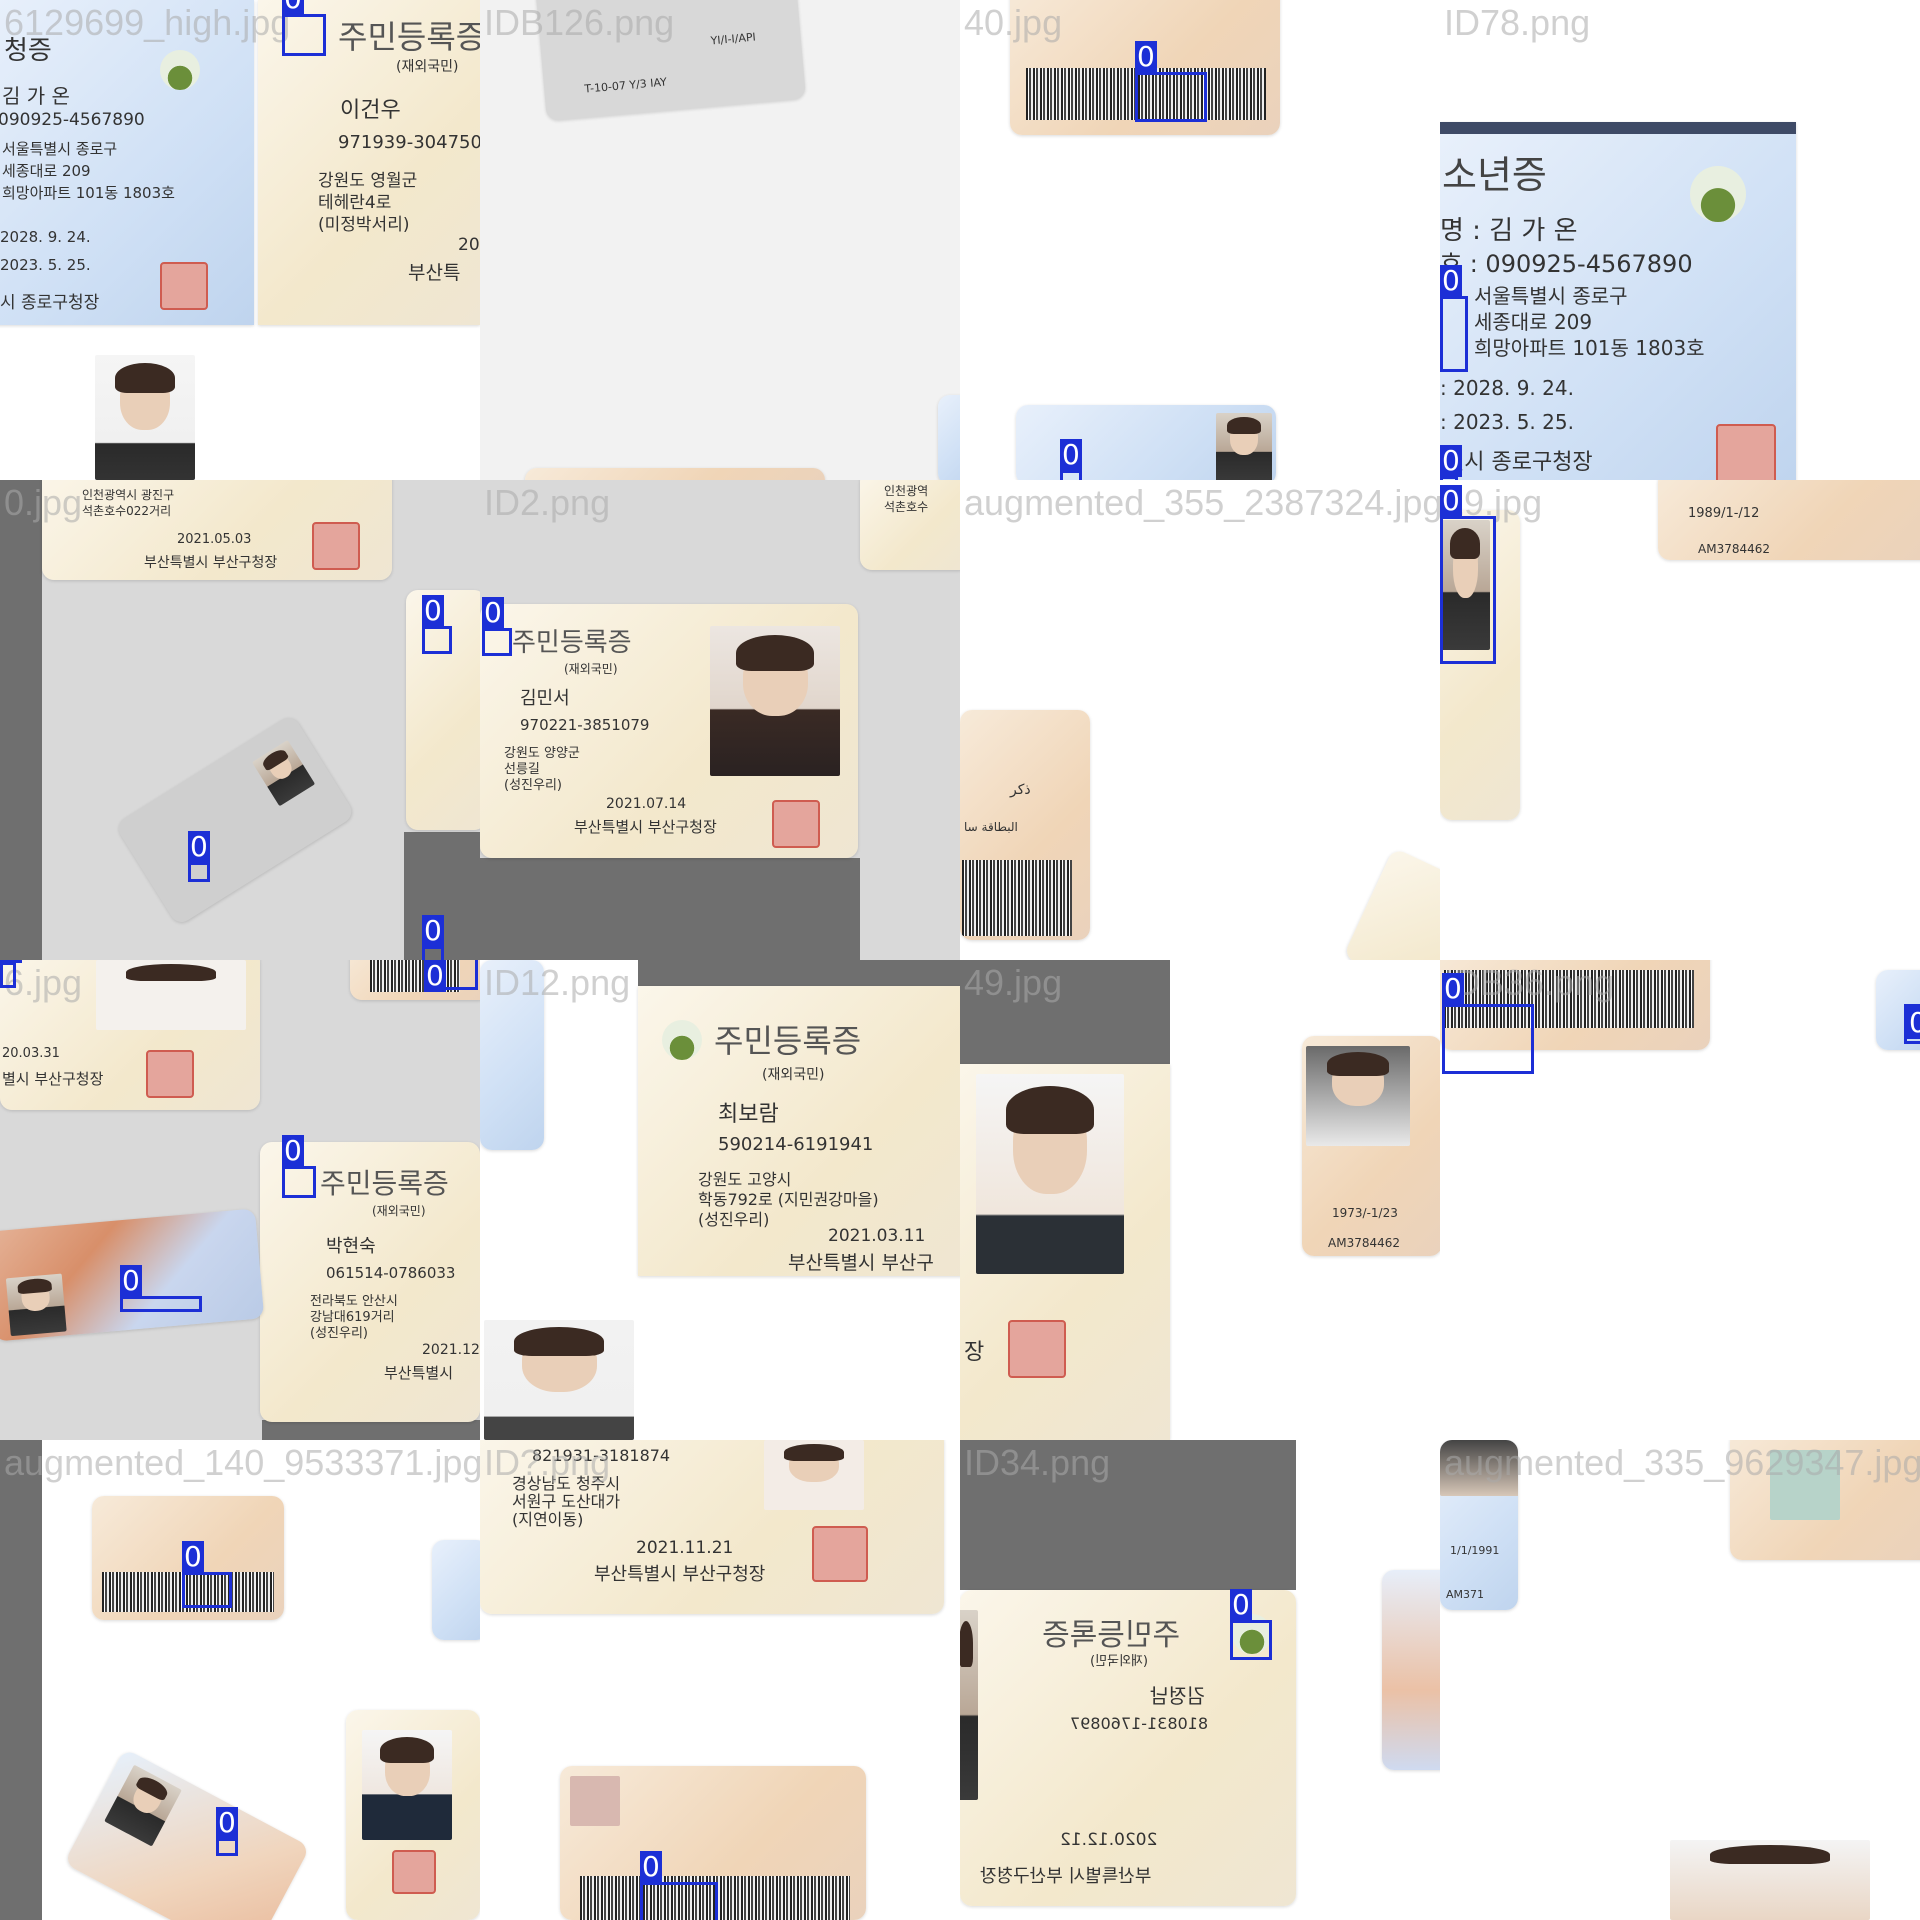  Describe the element at coordinates (60, 149) in the screenshot. I see `card-address-line: 서울특별시 종로구` at that location.